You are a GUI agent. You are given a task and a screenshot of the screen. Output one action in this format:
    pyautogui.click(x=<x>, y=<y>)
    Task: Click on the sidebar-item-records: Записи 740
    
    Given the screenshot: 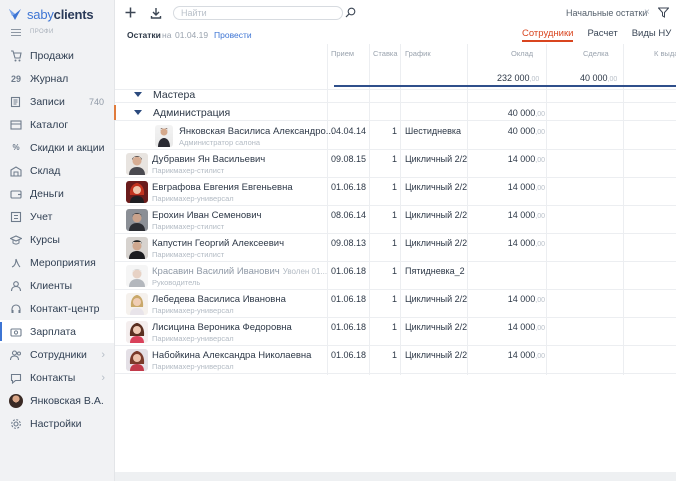 What is the action you would take?
    pyautogui.click(x=57, y=101)
    